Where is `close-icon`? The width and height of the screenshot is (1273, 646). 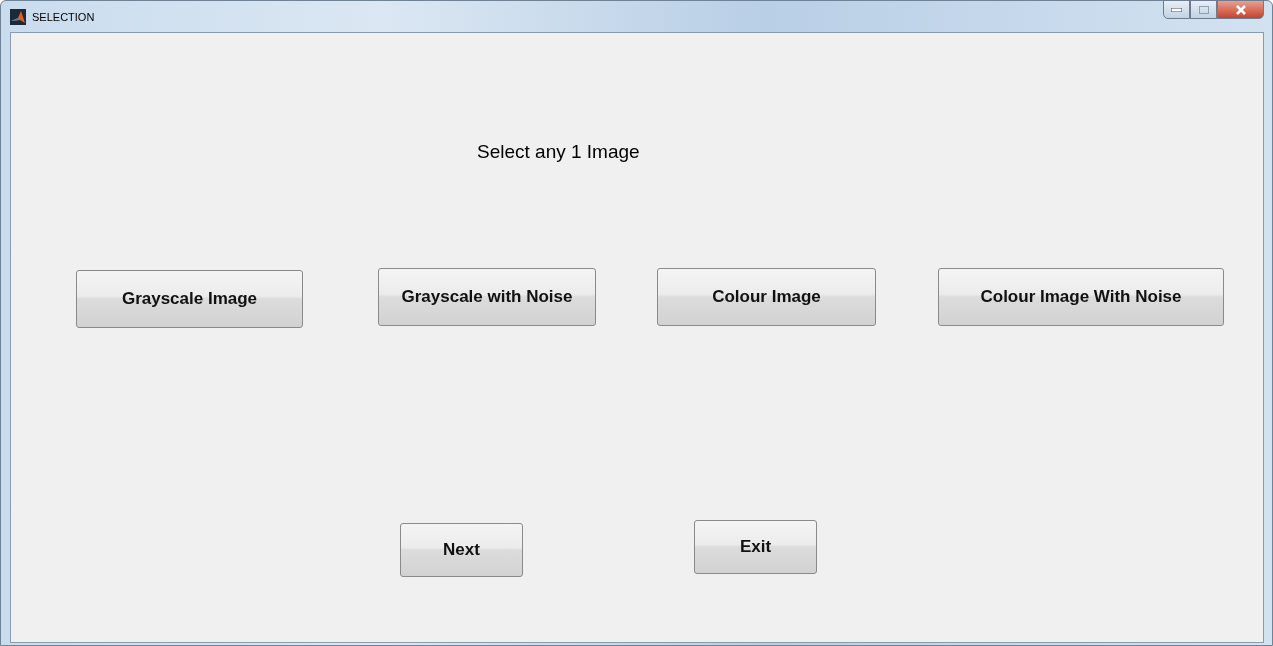 close-icon is located at coordinates (1240, 9).